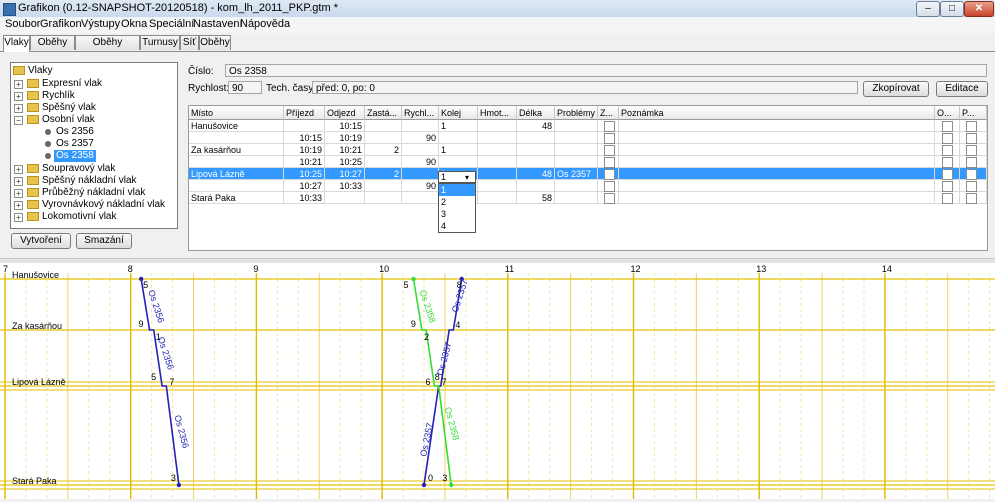 This screenshot has height=502, width=995. I want to click on tree-item-osobni-vlak: − Osobní vlak, so click(93, 120).